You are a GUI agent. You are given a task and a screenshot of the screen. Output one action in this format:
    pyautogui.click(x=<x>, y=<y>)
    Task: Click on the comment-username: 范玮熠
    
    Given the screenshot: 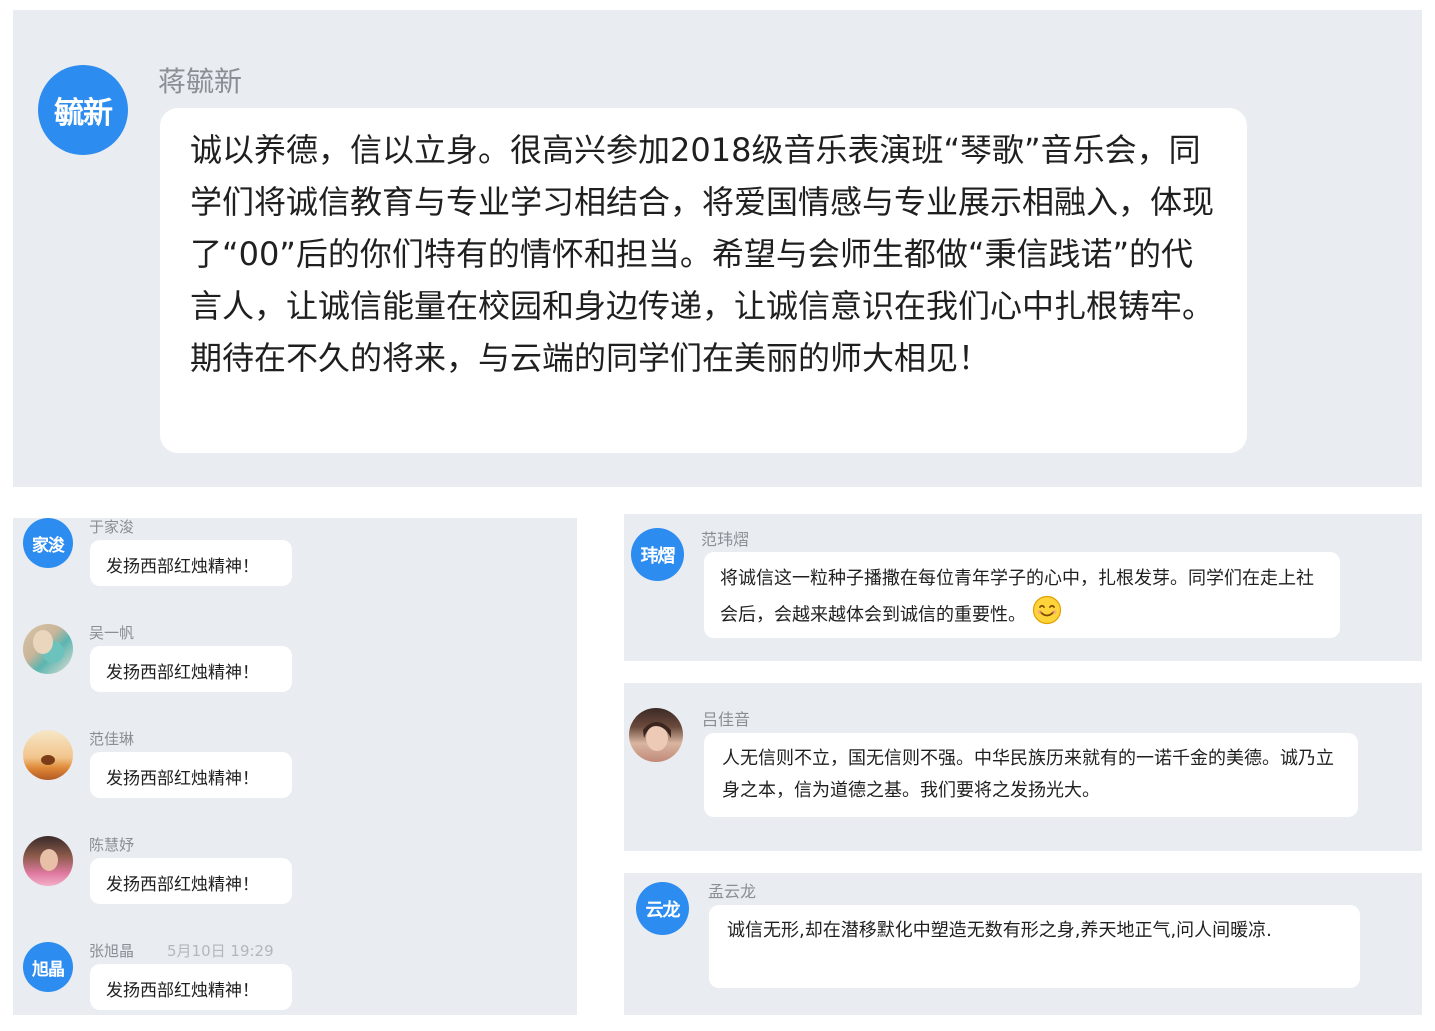 What is the action you would take?
    pyautogui.click(x=725, y=538)
    